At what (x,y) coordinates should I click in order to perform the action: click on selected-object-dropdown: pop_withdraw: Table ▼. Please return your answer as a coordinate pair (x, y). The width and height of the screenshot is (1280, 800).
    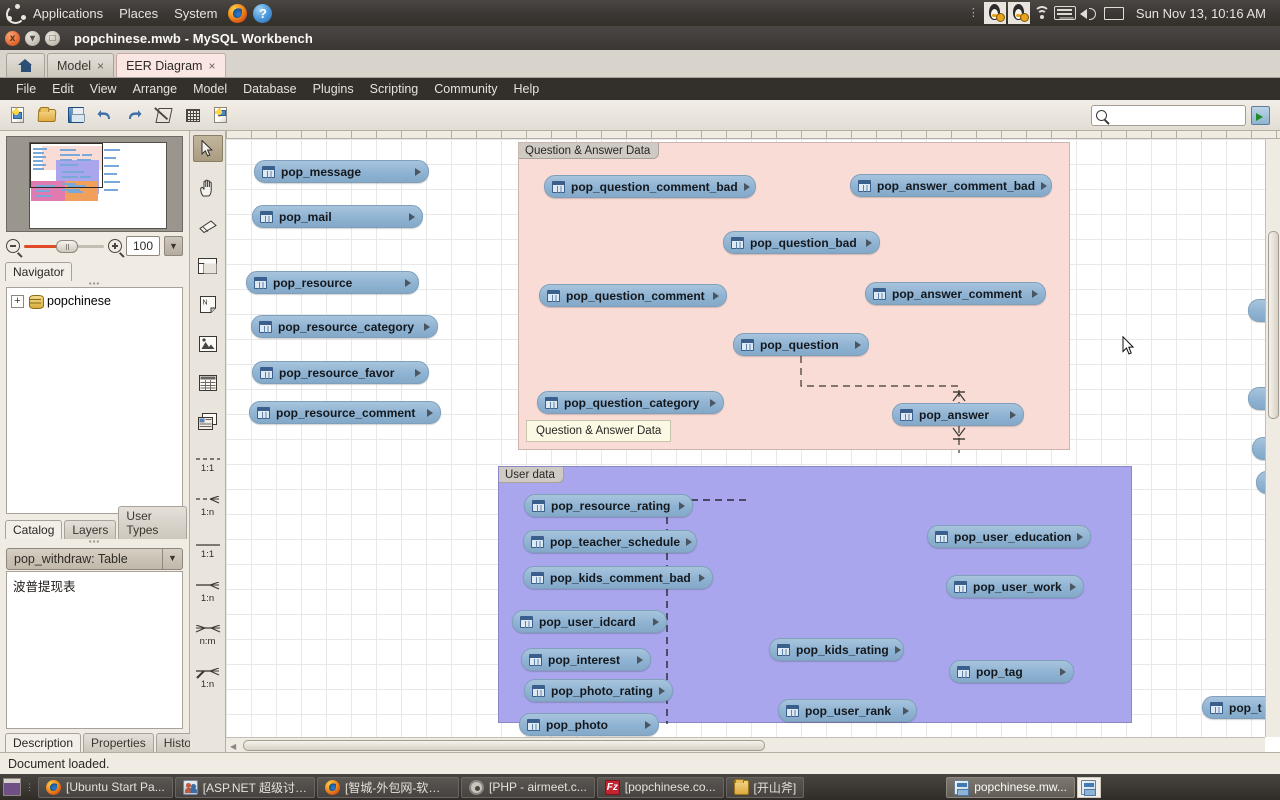
    Looking at the image, I should click on (94, 559).